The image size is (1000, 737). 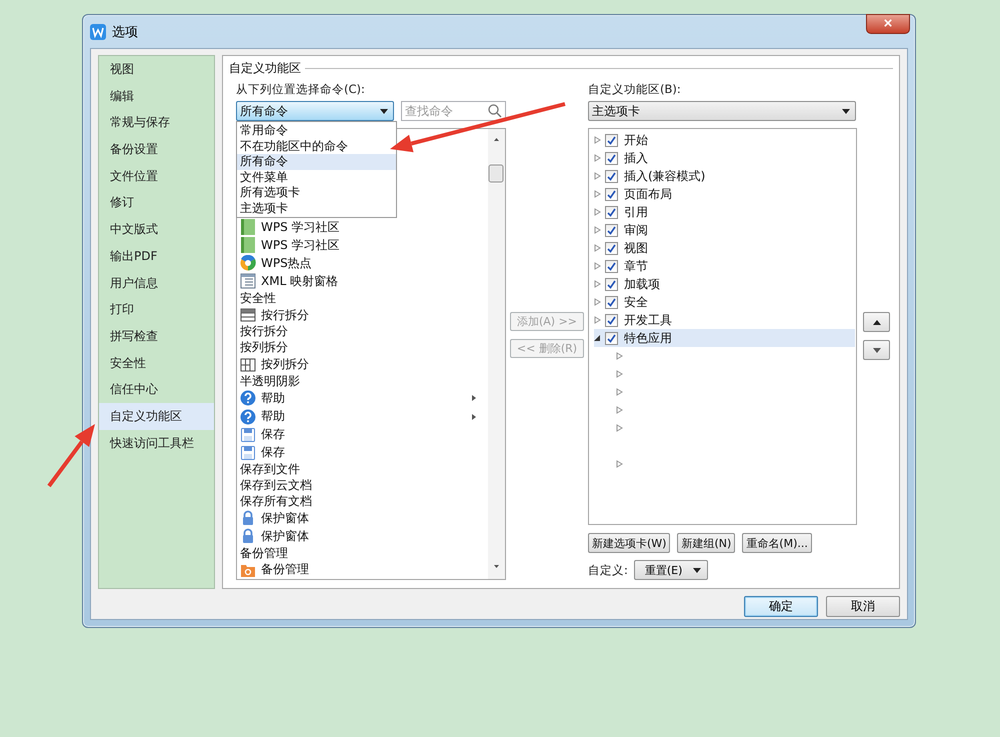 What do you see at coordinates (876, 350) in the screenshot?
I see `move-down-button` at bounding box center [876, 350].